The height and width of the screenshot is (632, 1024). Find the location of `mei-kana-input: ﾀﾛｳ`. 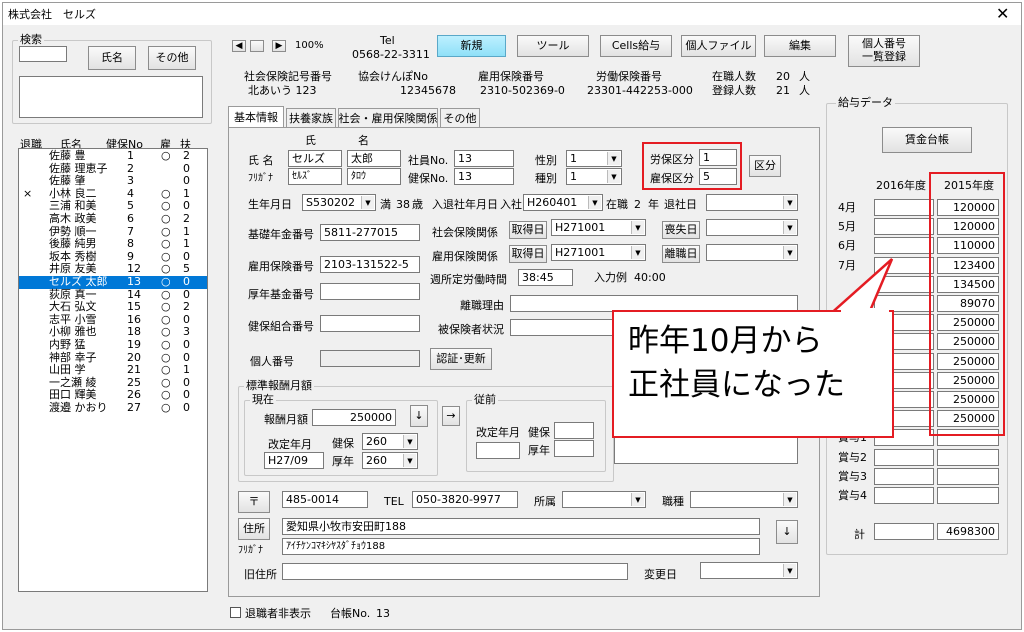

mei-kana-input: ﾀﾛｳ is located at coordinates (374, 176).